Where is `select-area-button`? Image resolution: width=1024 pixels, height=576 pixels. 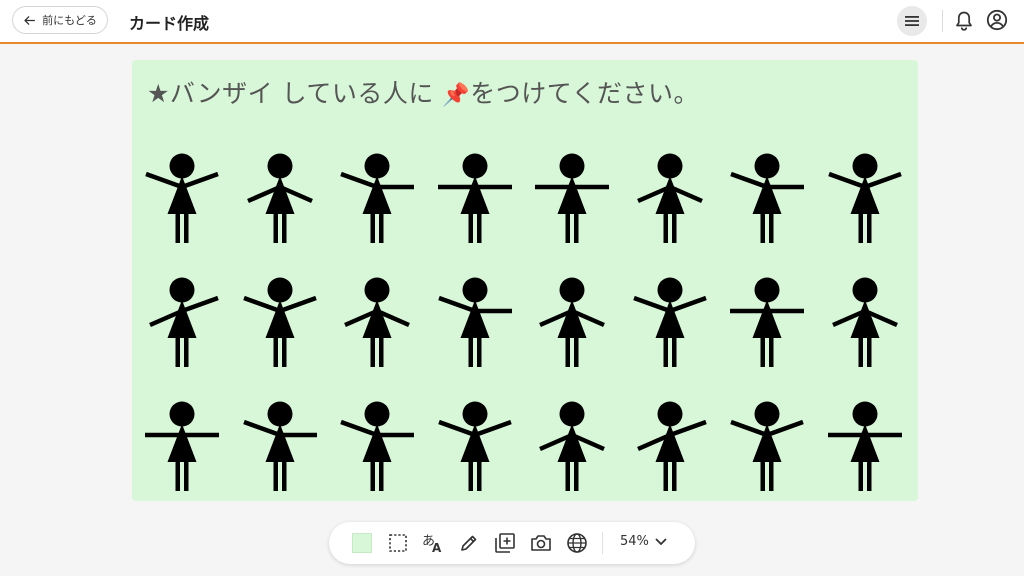 select-area-button is located at coordinates (398, 543).